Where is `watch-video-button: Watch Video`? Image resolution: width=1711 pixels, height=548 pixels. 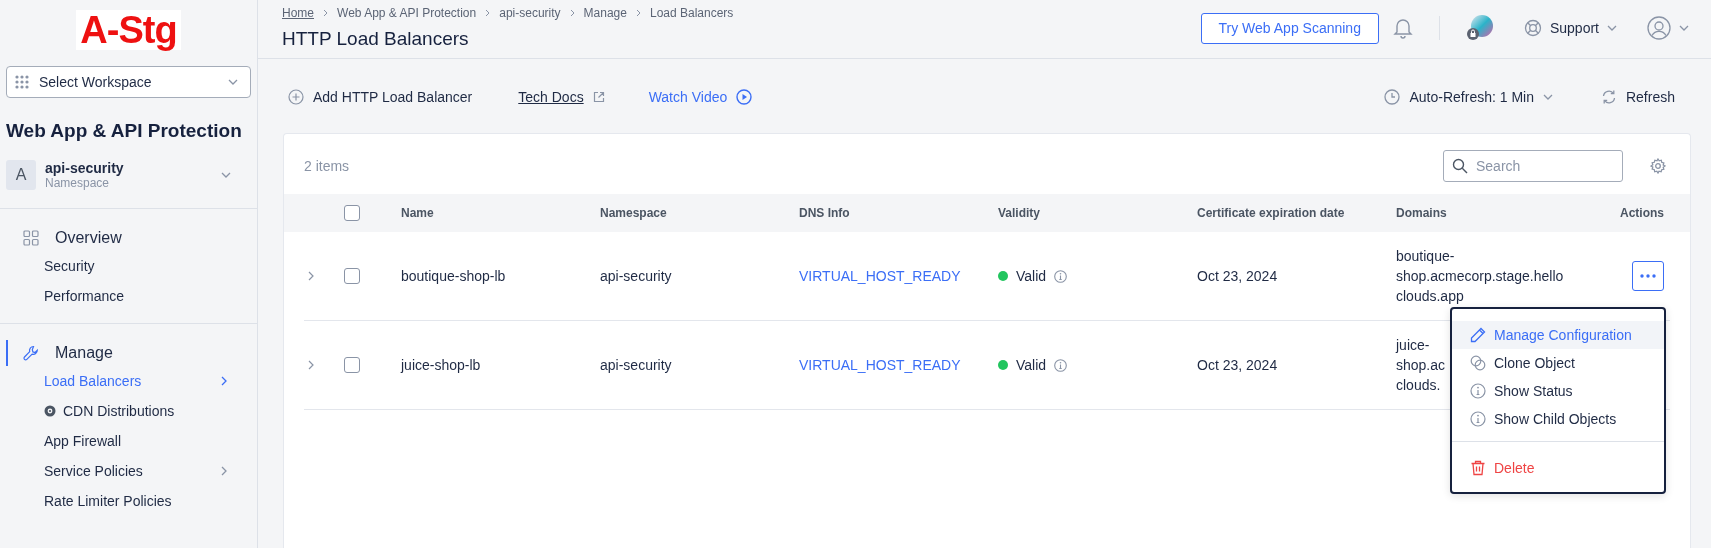
watch-video-button: Watch Video is located at coordinates (700, 97).